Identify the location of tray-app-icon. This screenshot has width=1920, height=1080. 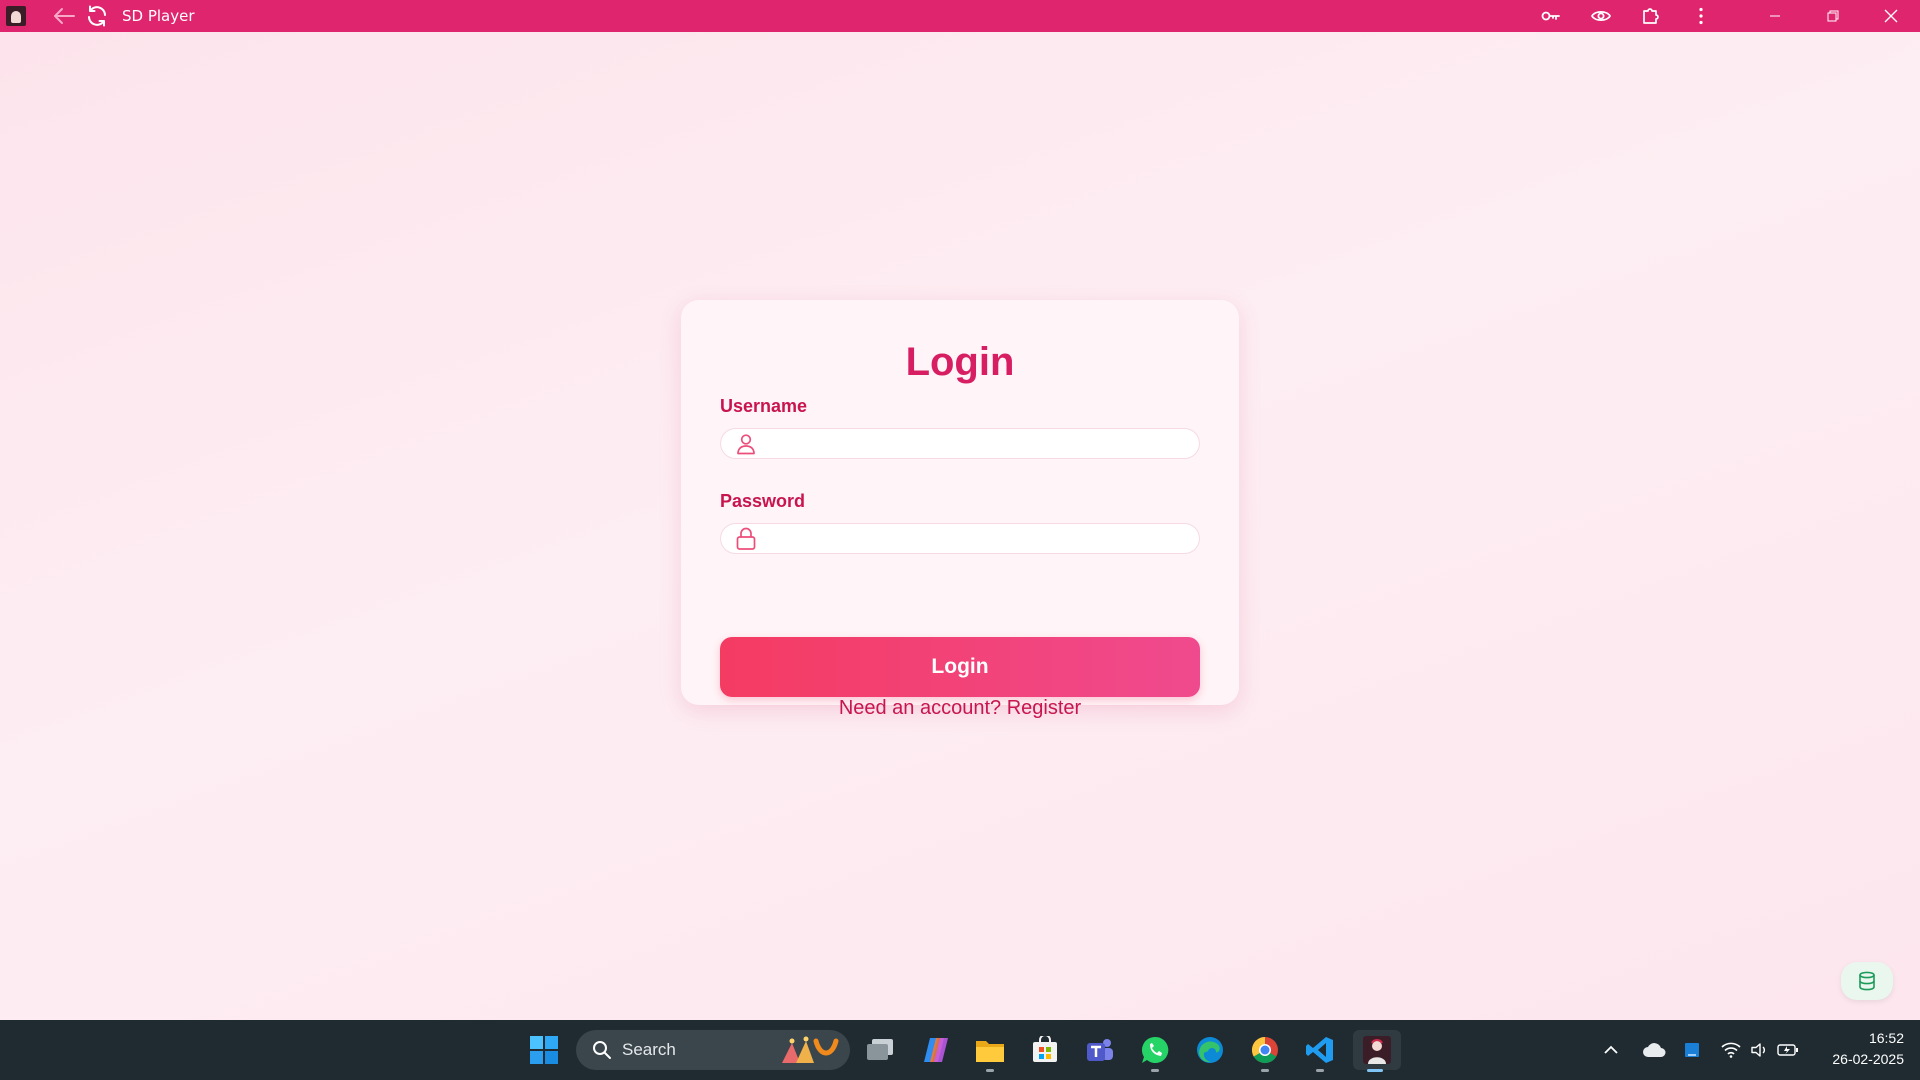
(1692, 1050).